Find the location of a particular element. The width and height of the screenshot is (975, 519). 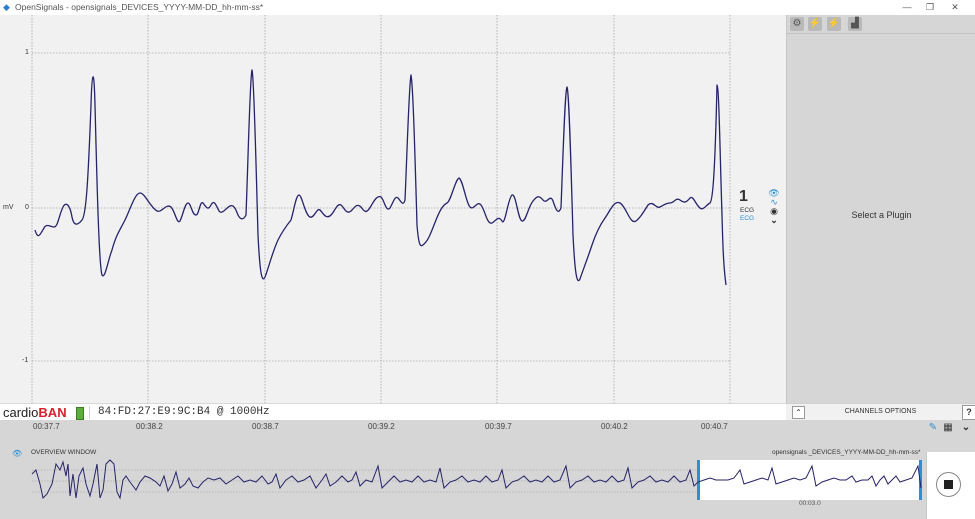

help-button: ? is located at coordinates (968, 412).